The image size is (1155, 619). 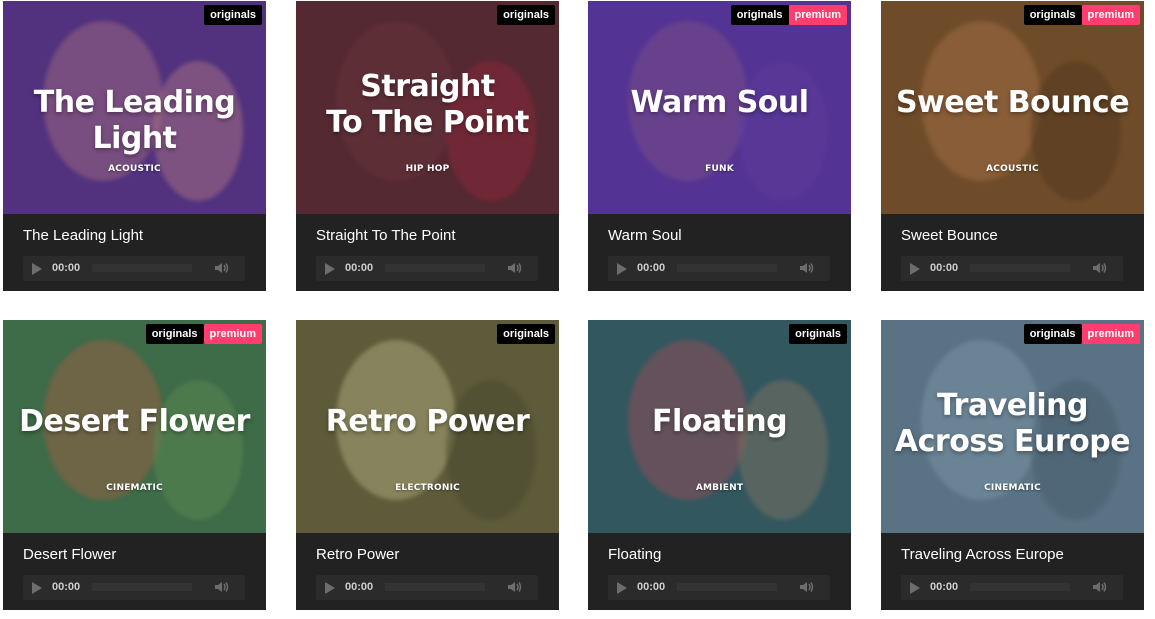 I want to click on cover-art: originals Straight To The Point HIP HOP, so click(x=427, y=107).